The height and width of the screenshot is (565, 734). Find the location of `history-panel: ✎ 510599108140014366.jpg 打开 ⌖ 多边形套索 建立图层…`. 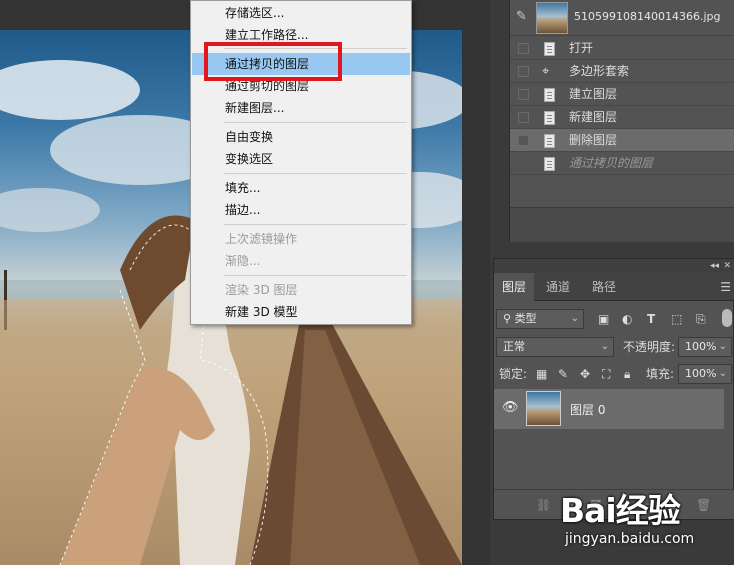

history-panel: ✎ 510599108140014366.jpg 打开 ⌖ 多边形套索 建立图层… is located at coordinates (621, 121).